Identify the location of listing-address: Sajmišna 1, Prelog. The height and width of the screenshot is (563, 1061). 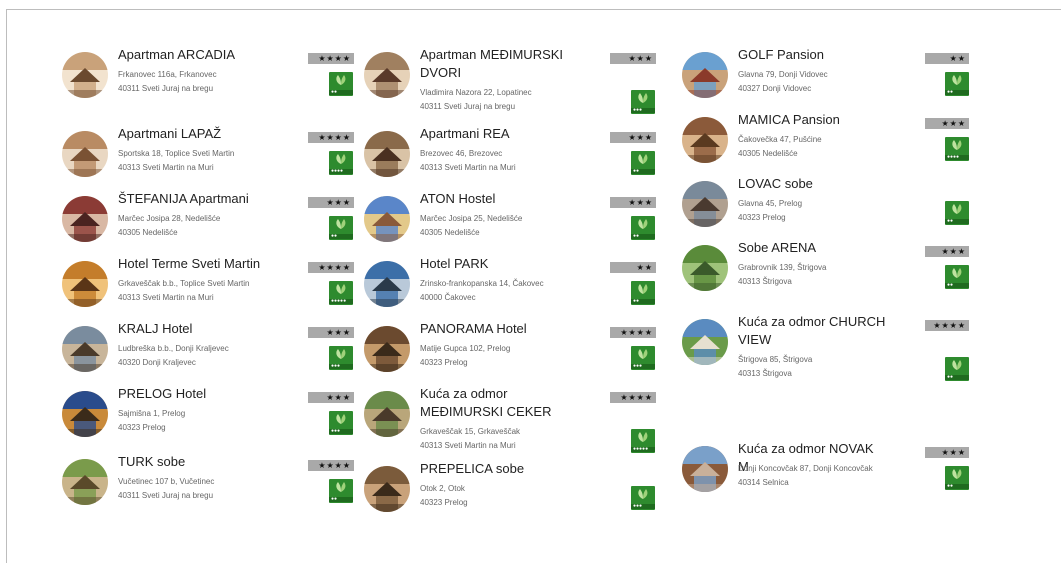
(152, 413).